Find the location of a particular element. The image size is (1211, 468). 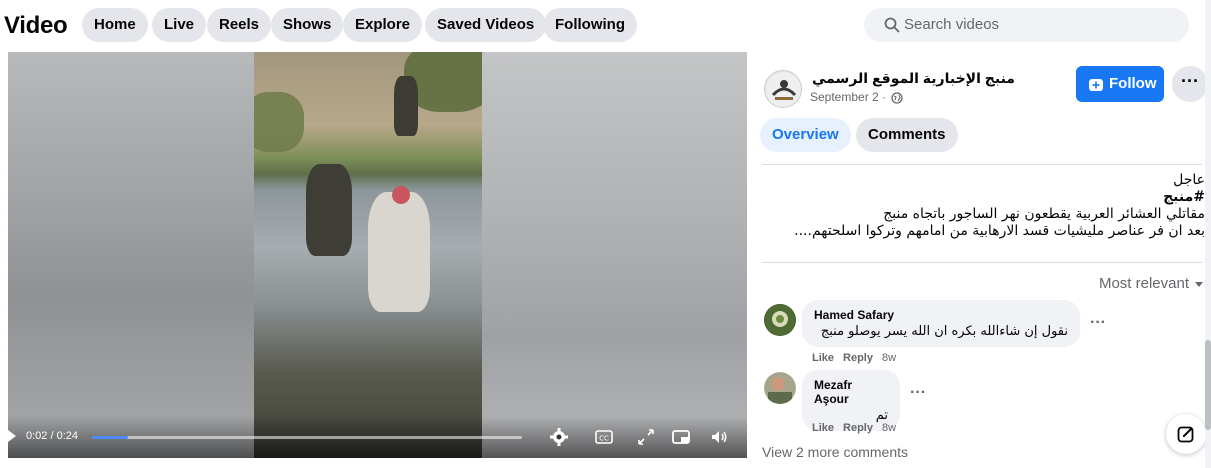

comment-sort-dropdown: Most relevant is located at coordinates (1151, 283).